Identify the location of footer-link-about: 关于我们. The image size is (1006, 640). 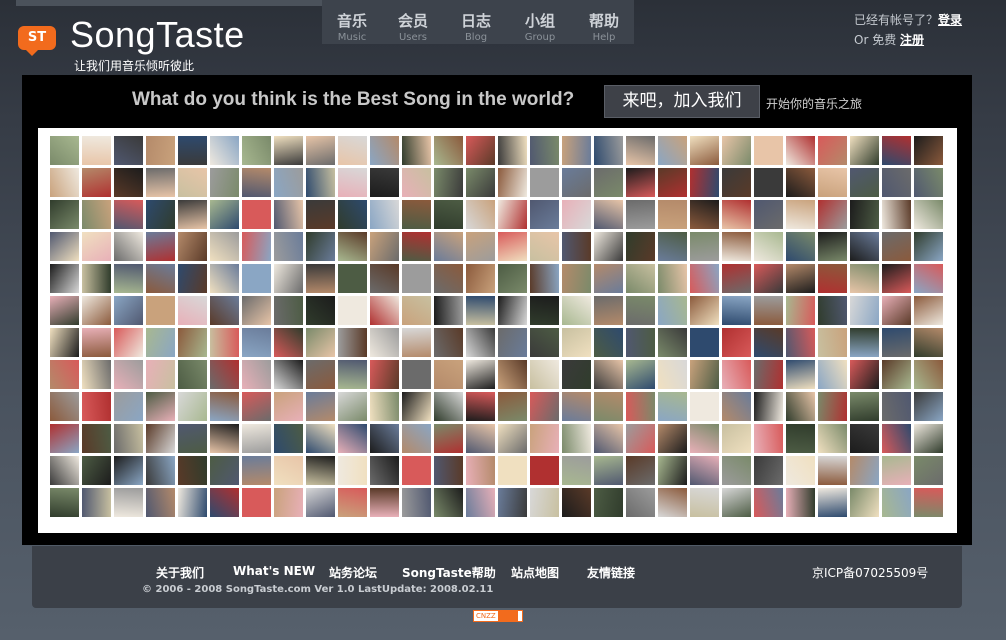
(180, 572).